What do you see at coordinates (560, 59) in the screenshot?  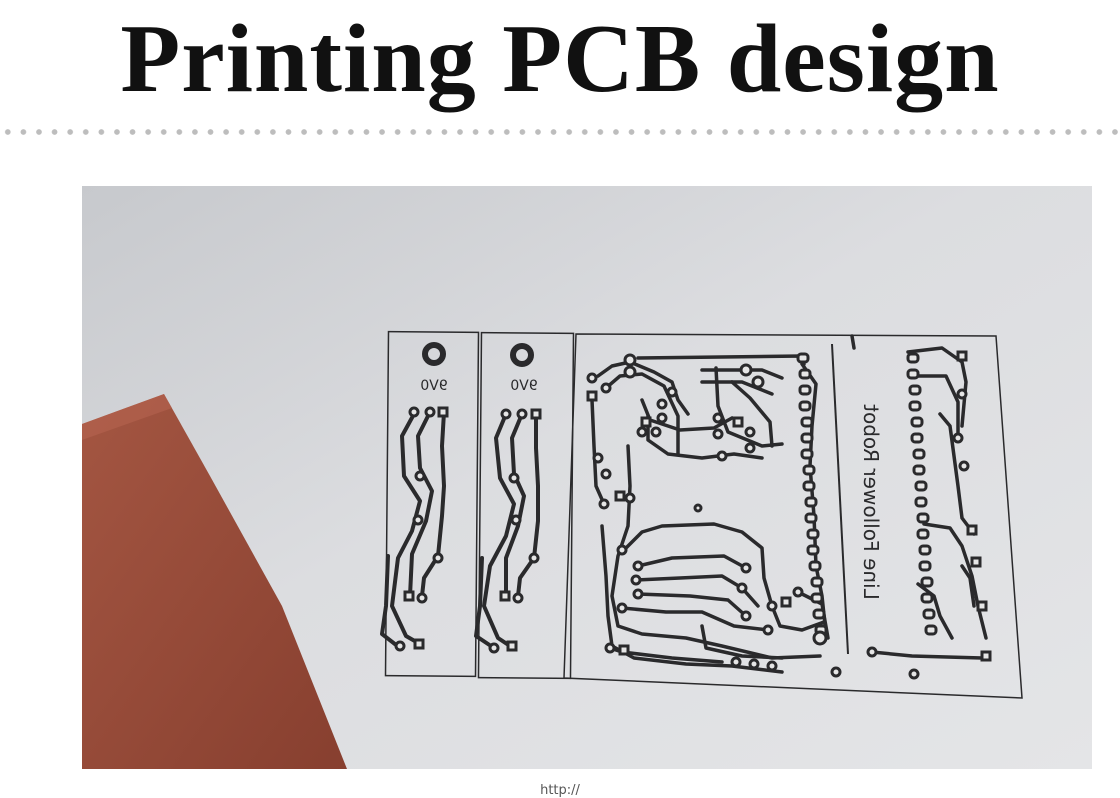 I see `slide-title: Printing PCB design` at bounding box center [560, 59].